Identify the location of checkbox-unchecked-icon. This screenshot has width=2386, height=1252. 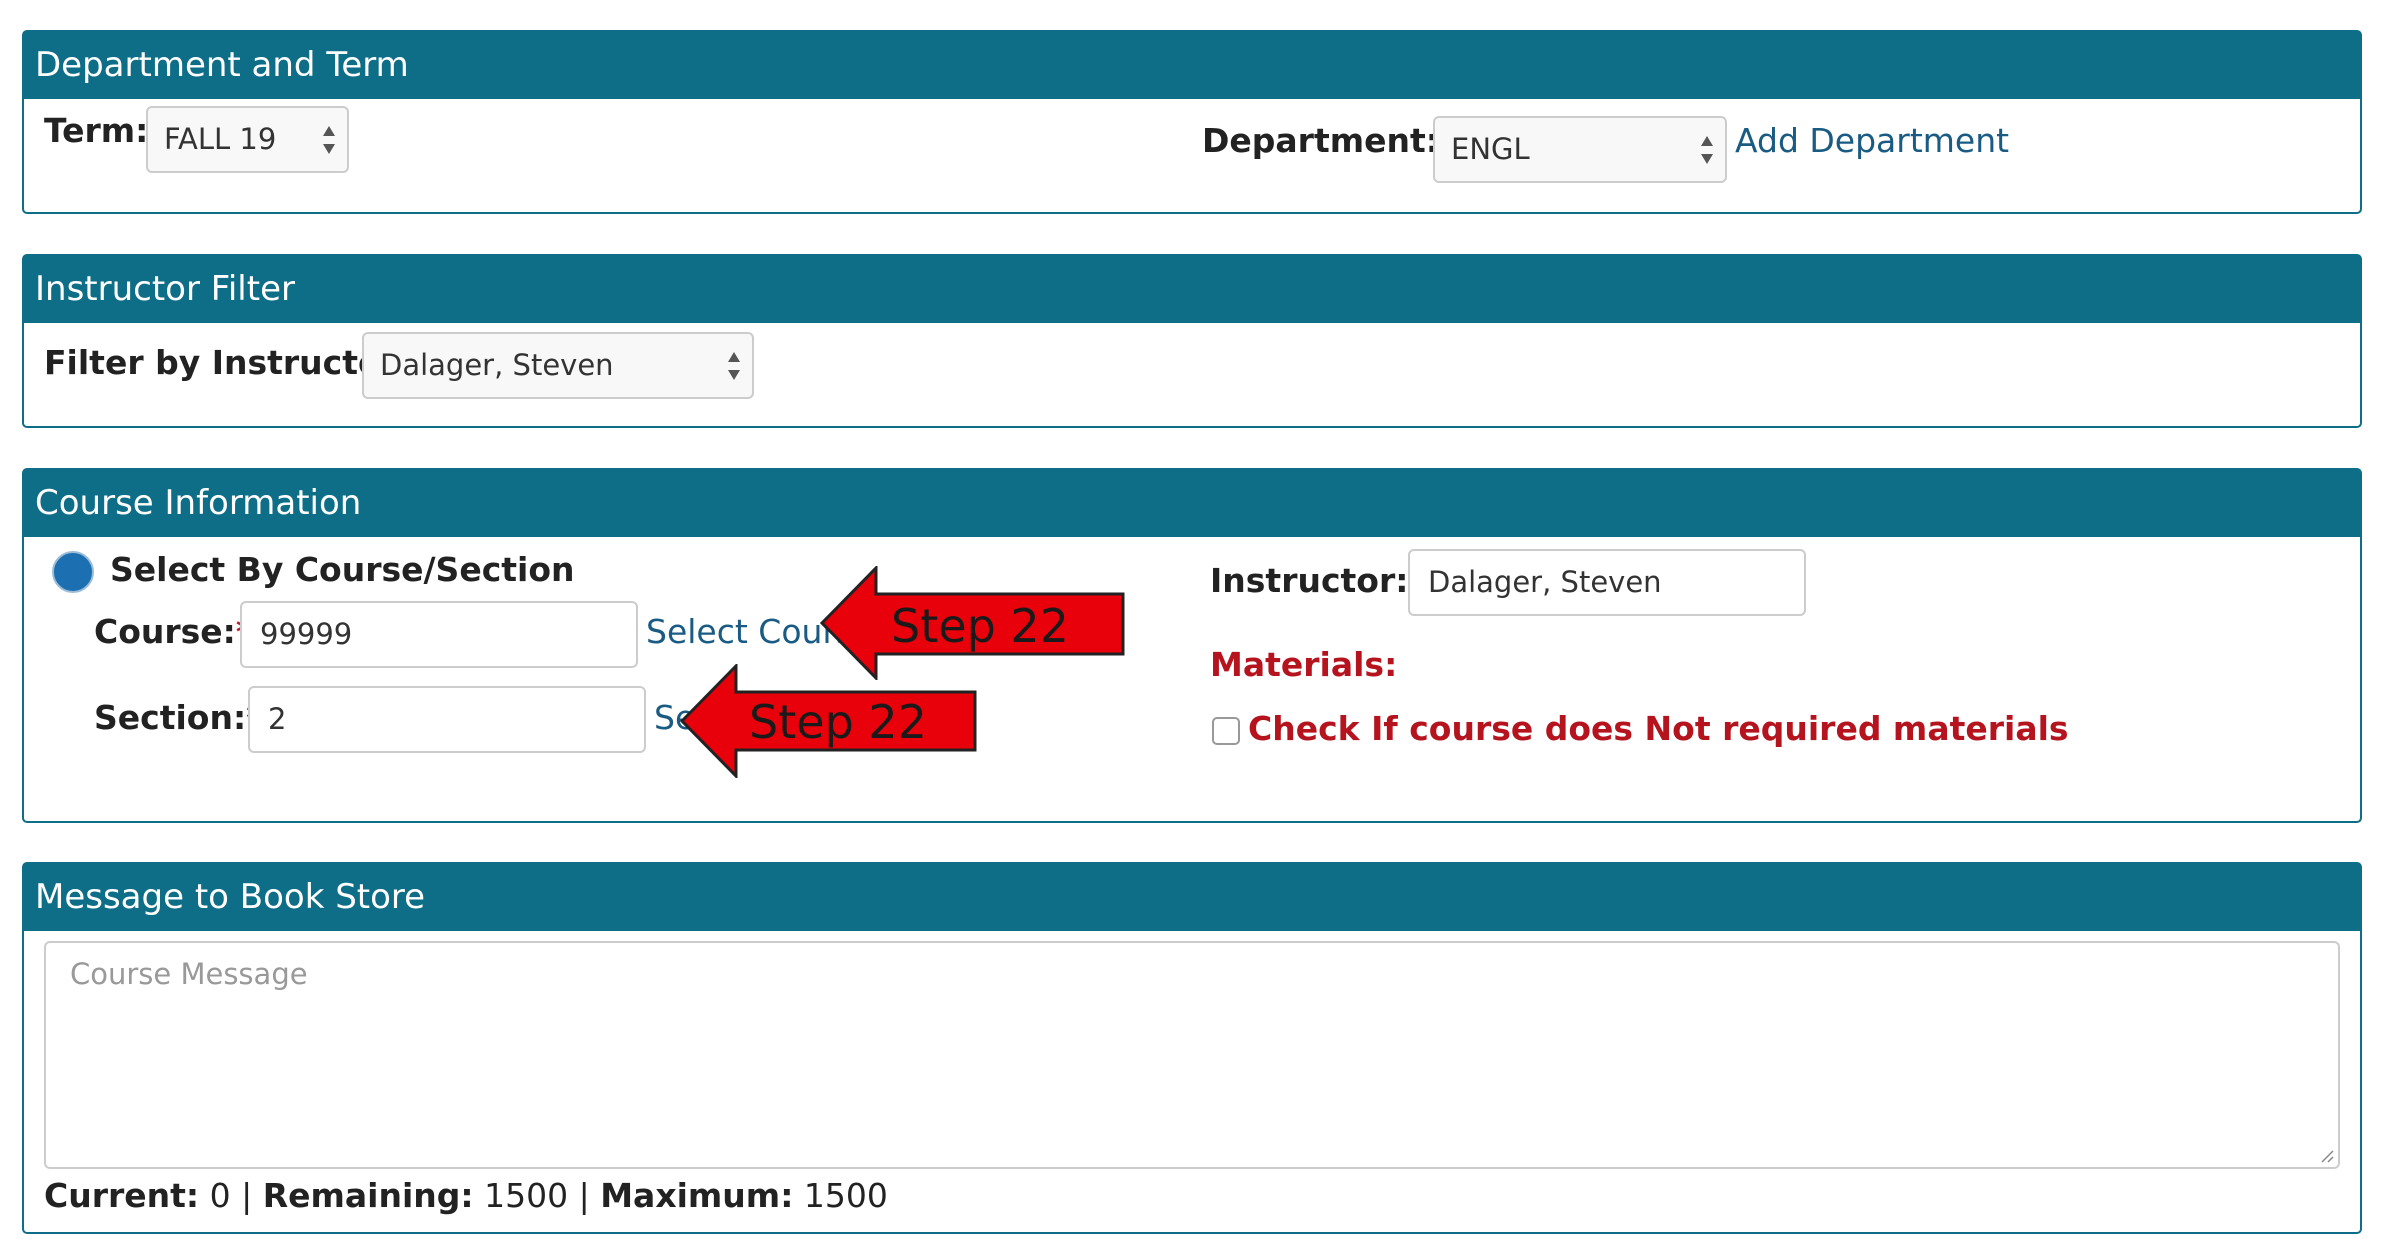
(1226, 731).